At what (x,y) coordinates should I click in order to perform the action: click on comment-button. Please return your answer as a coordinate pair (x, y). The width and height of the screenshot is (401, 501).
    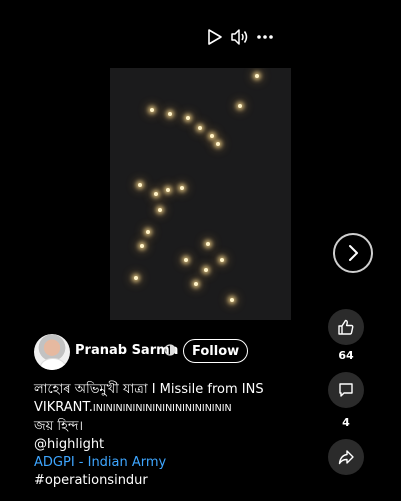
    Looking at the image, I should click on (346, 390).